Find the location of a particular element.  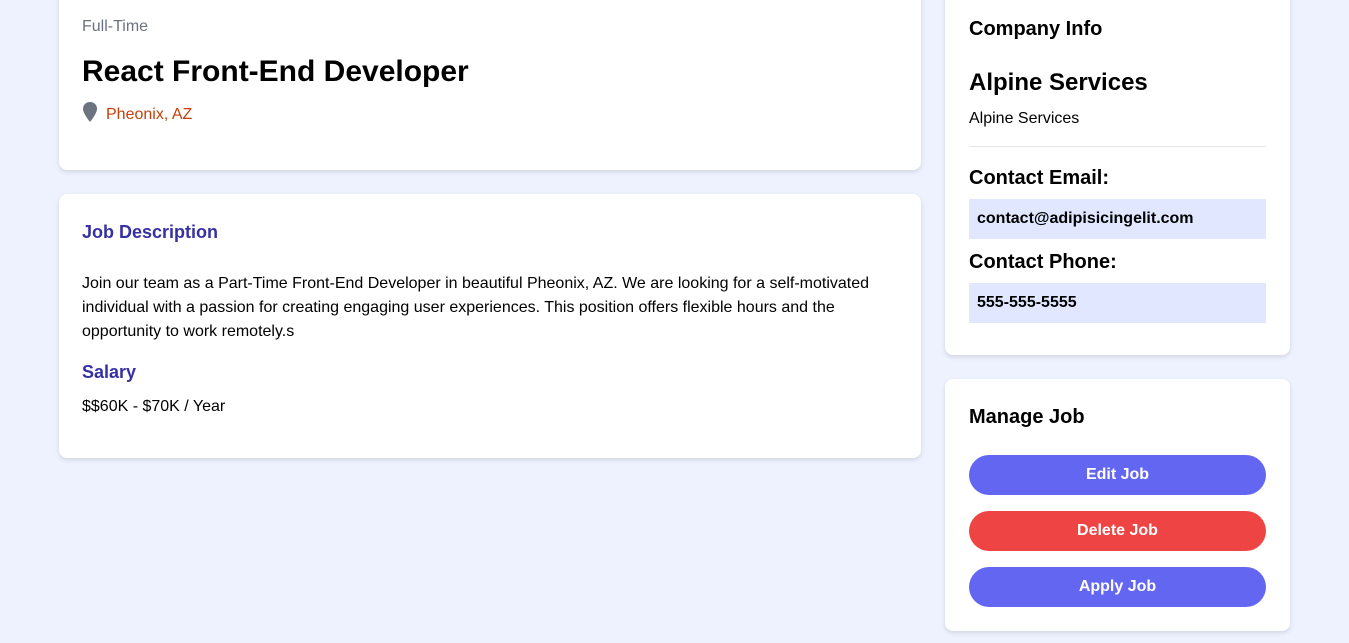

salary-heading: Salary is located at coordinates (109, 372).